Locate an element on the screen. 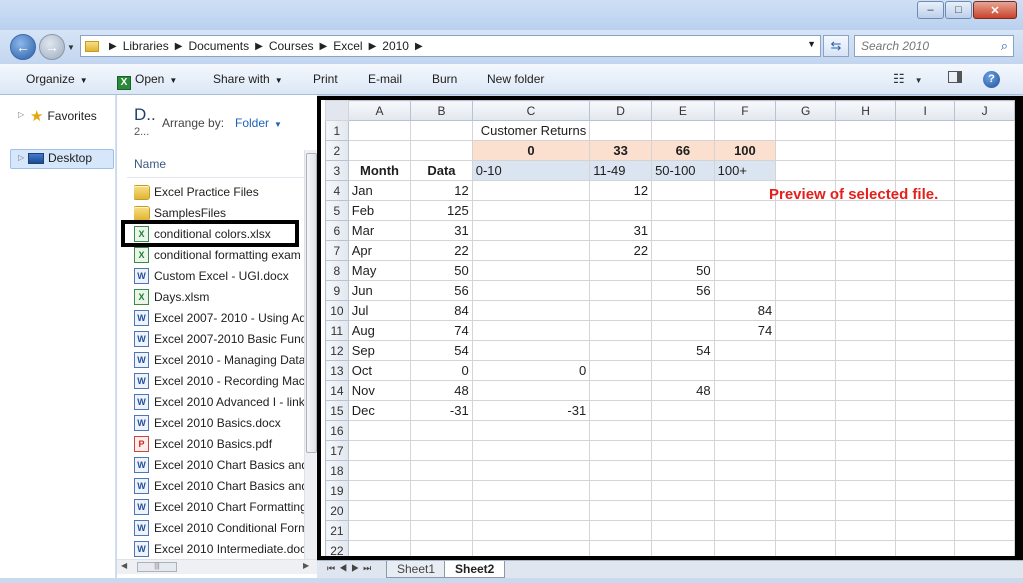 The image size is (1023, 583). row-header: 18 is located at coordinates (337, 470).